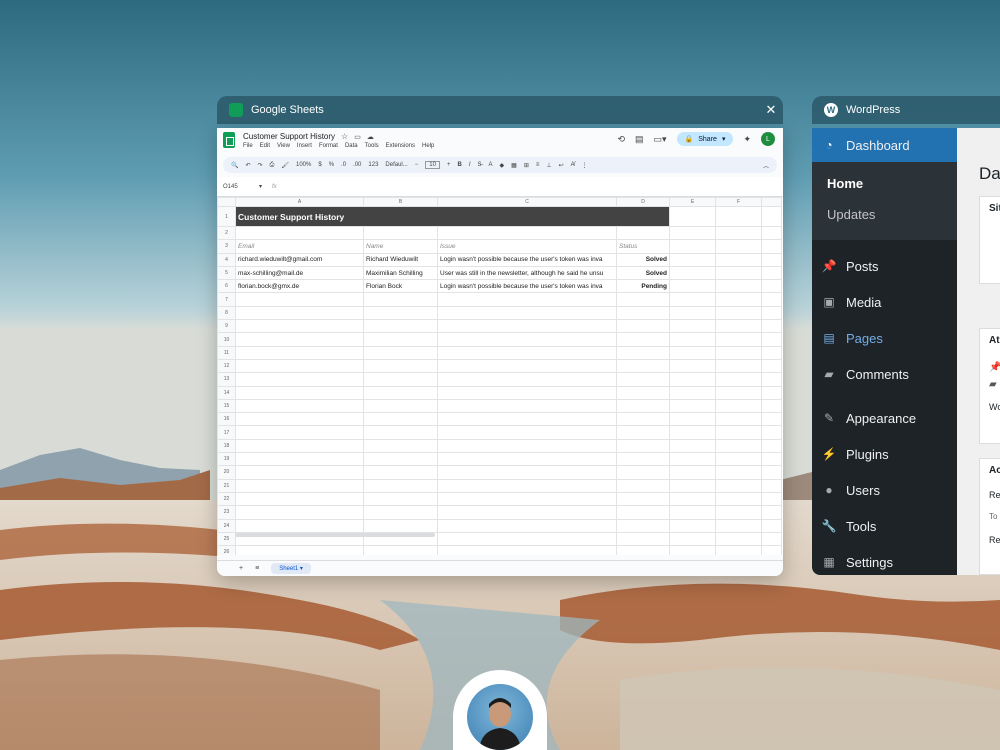 Image resolution: width=1000 pixels, height=750 pixels. I want to click on horizontal-scrollbar, so click(335, 535).